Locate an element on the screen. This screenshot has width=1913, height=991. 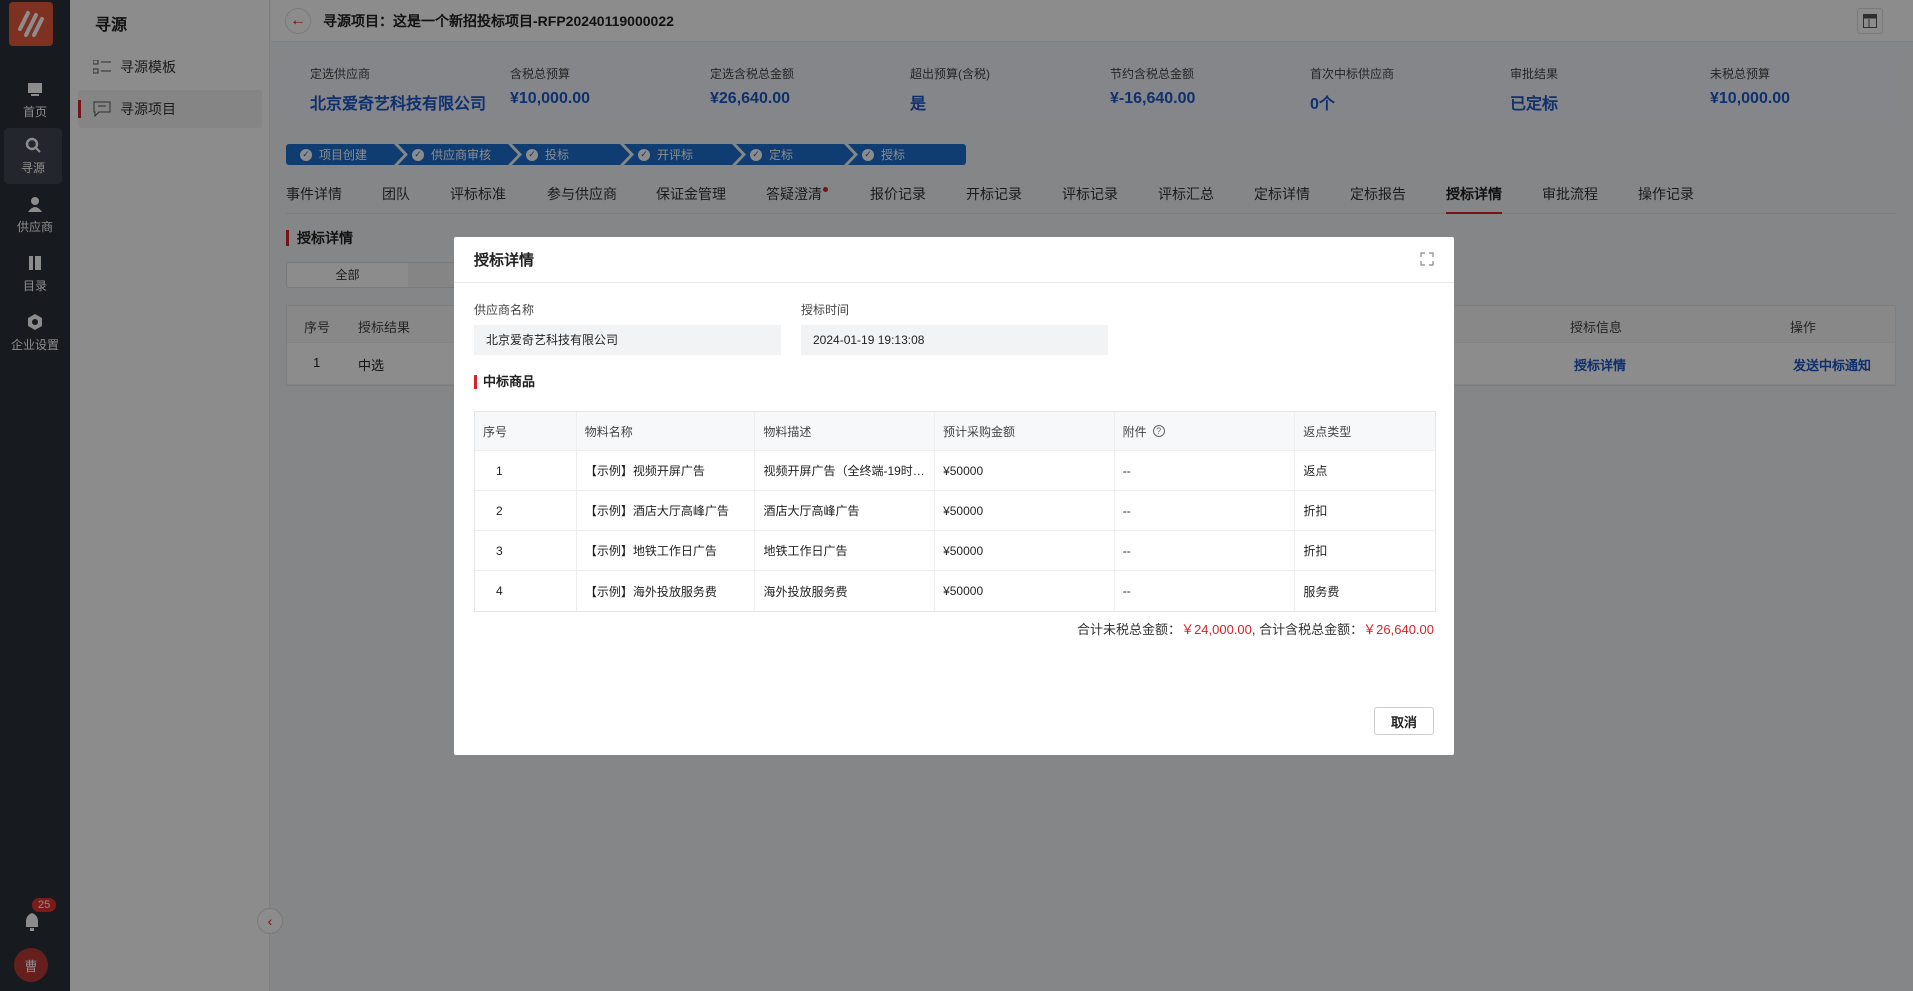
supplier-name-field: 北京爱奇艺科技有限公司 is located at coordinates (627, 340).